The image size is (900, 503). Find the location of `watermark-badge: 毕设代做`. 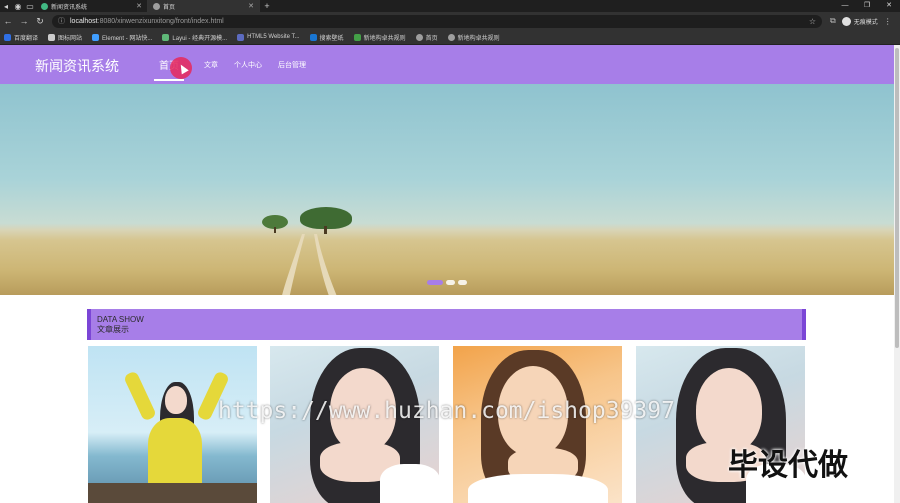

watermark-badge: 毕设代做 is located at coordinates (788, 465).